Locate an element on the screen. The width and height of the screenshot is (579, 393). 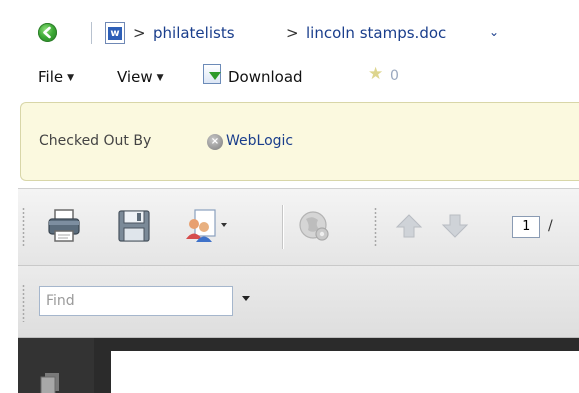
toolbar-separator is located at coordinates (282, 227).